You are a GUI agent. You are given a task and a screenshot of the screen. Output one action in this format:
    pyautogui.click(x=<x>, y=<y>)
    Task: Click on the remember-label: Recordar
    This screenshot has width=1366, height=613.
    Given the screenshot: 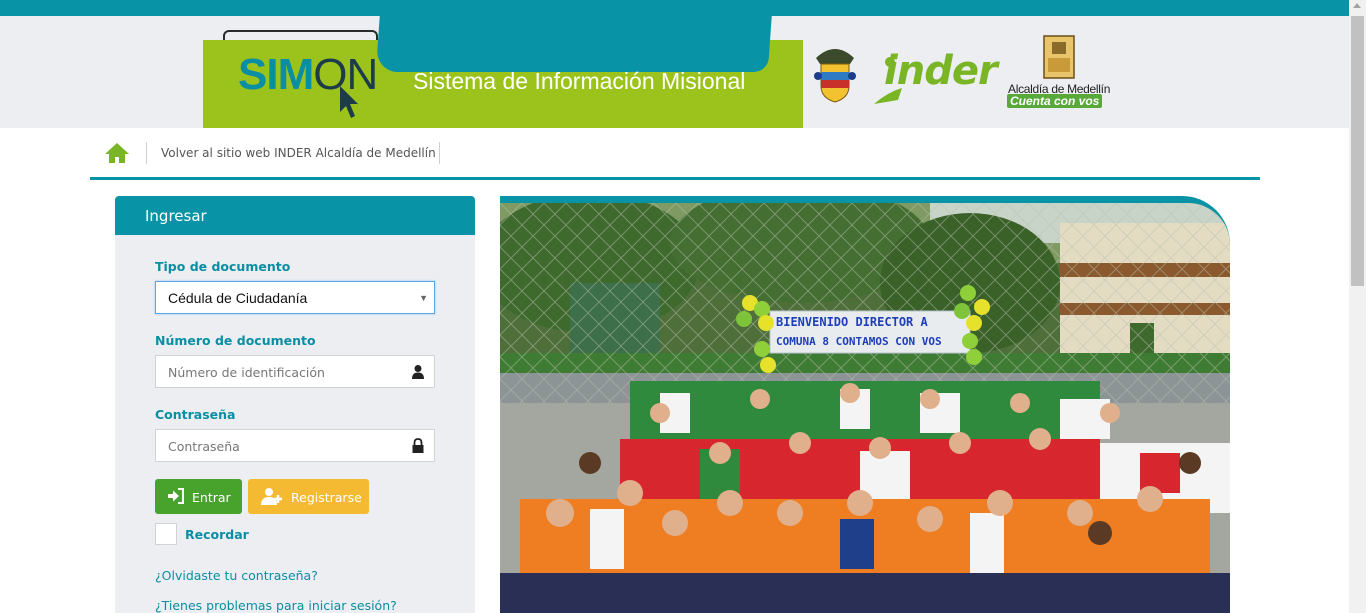 What is the action you would take?
    pyautogui.click(x=217, y=534)
    